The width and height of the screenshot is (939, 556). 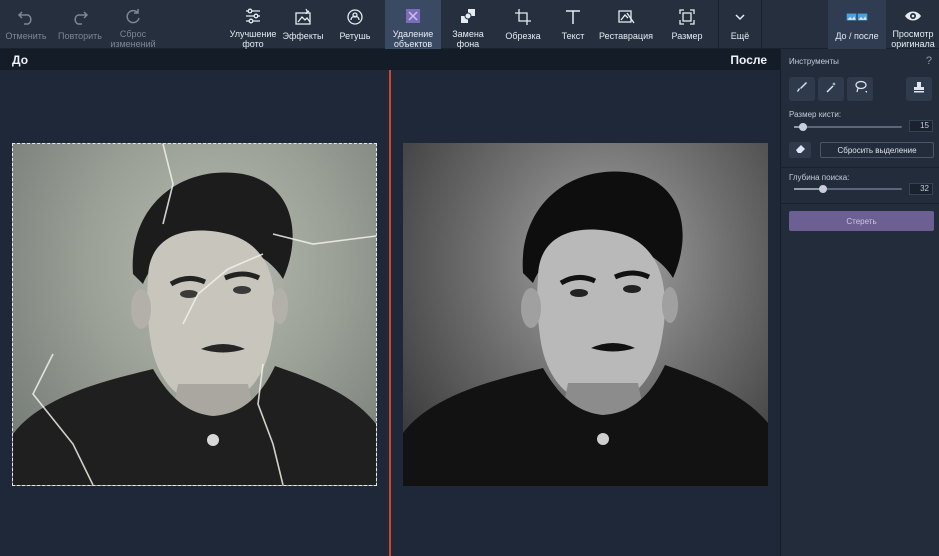 I want to click on magic-wand-tool-button, so click(x=831, y=89).